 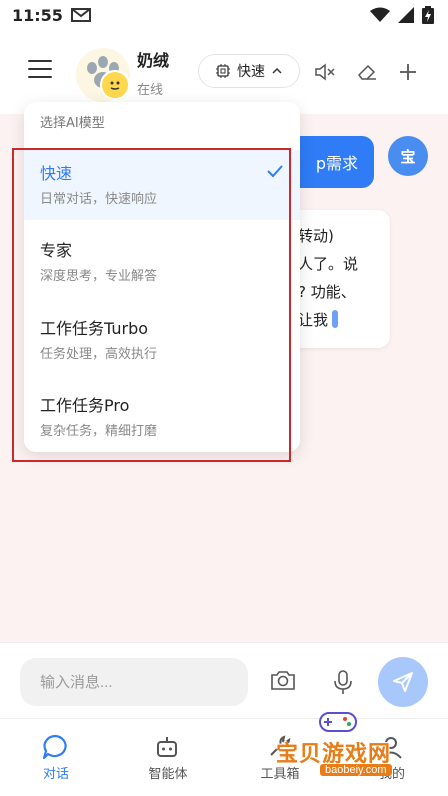 What do you see at coordinates (325, 72) in the screenshot?
I see `mute-speaker-icon` at bounding box center [325, 72].